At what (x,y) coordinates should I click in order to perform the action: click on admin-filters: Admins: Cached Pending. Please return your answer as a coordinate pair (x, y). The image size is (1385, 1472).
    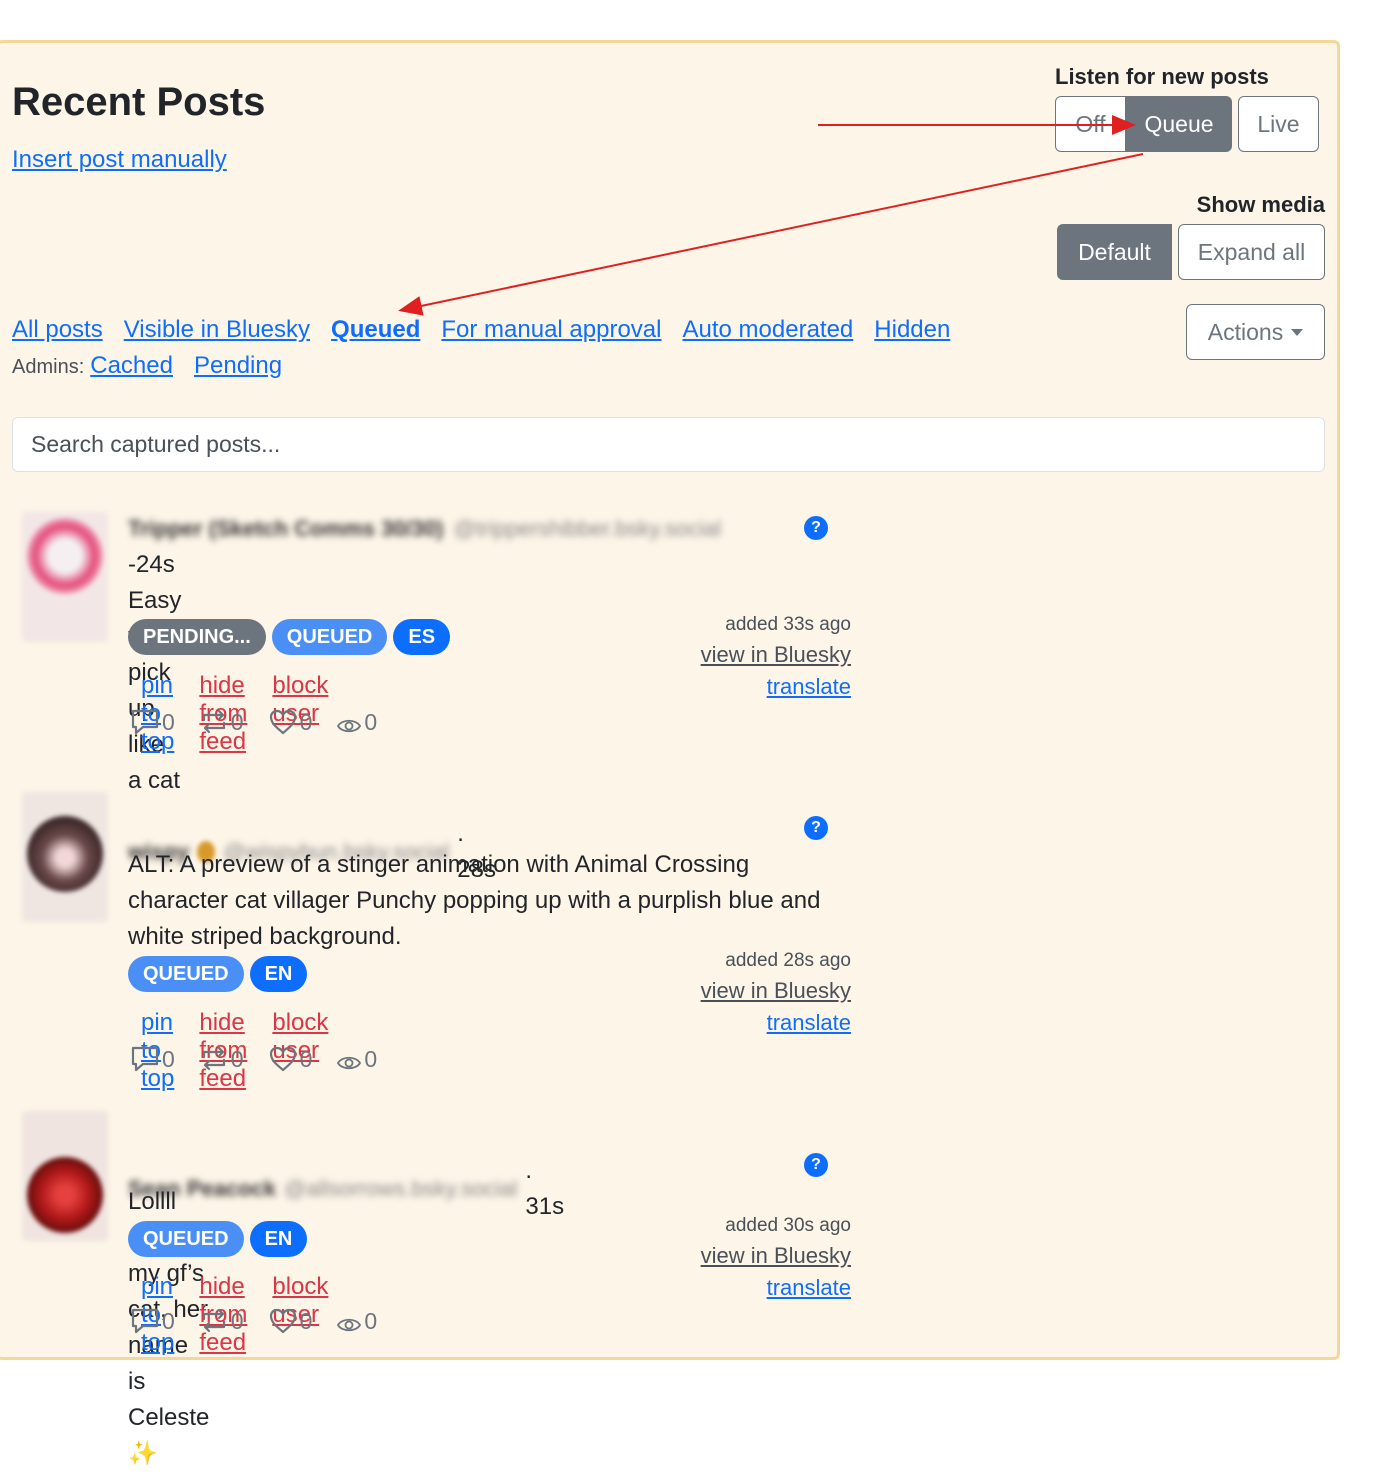
    Looking at the image, I should click on (147, 366).